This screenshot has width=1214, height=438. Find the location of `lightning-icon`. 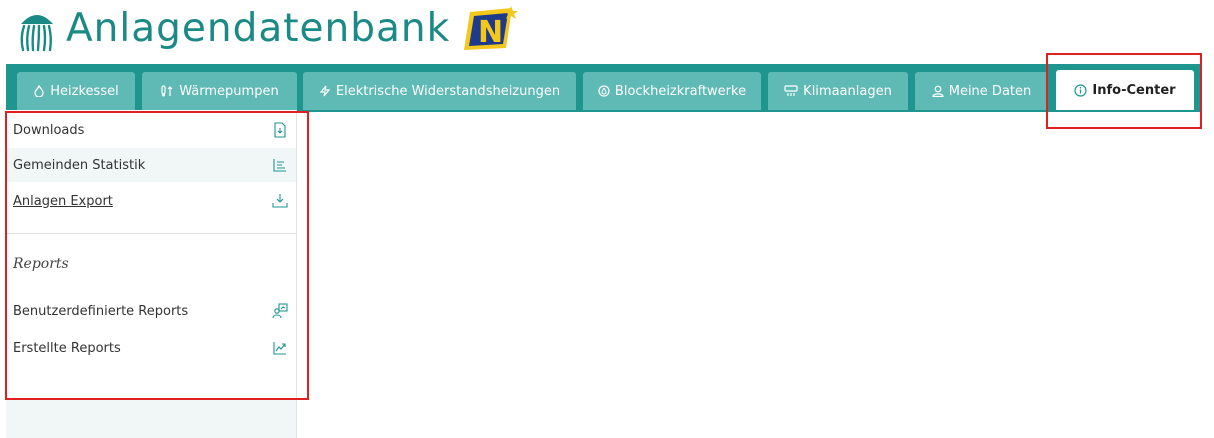

lightning-icon is located at coordinates (325, 91).